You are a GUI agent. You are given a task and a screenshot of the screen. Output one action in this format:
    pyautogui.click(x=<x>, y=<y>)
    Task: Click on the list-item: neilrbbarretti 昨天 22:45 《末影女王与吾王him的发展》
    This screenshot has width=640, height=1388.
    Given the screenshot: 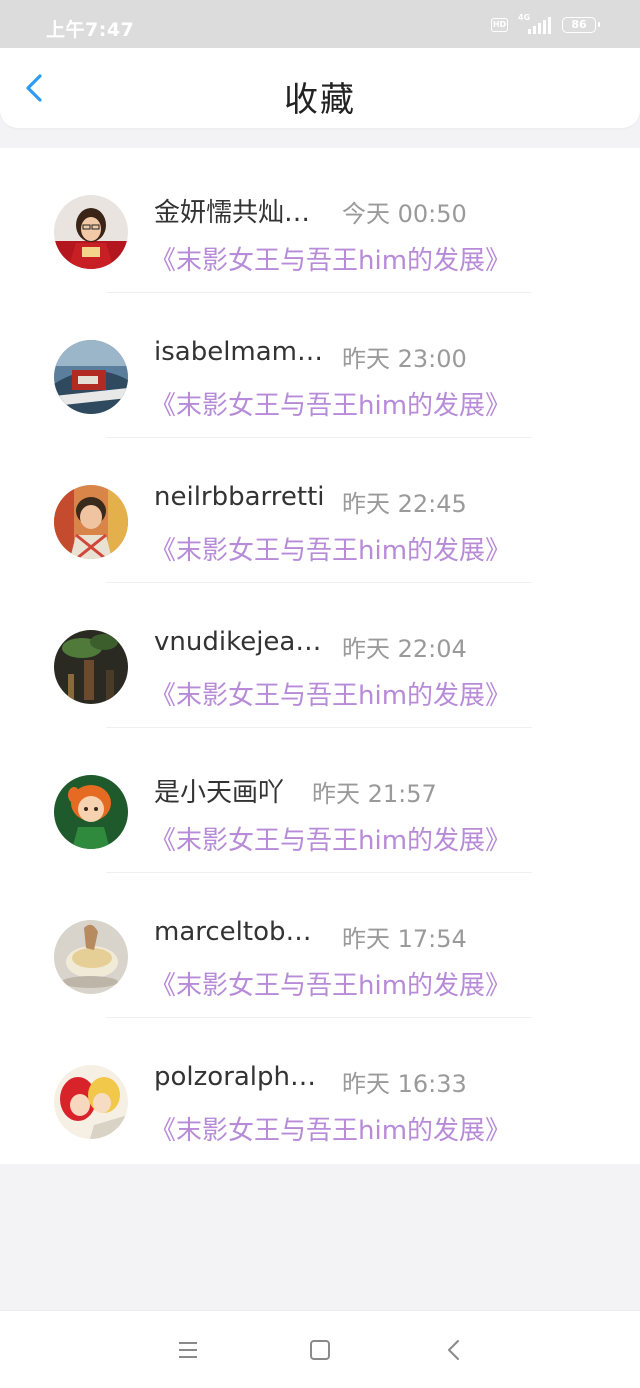 What is the action you would take?
    pyautogui.click(x=320, y=510)
    